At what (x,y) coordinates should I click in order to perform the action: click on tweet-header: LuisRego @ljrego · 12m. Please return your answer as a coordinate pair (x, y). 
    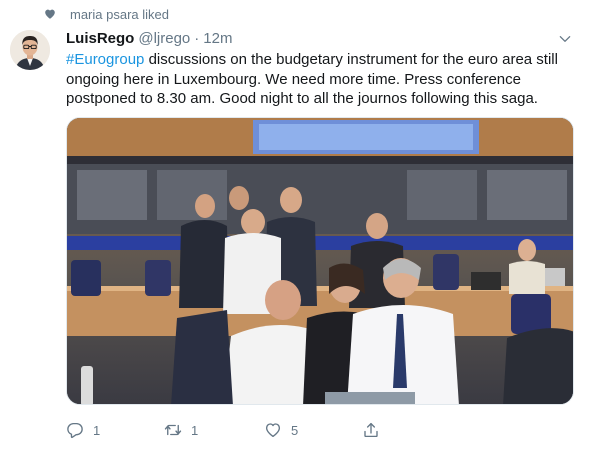
    Looking at the image, I should click on (149, 39).